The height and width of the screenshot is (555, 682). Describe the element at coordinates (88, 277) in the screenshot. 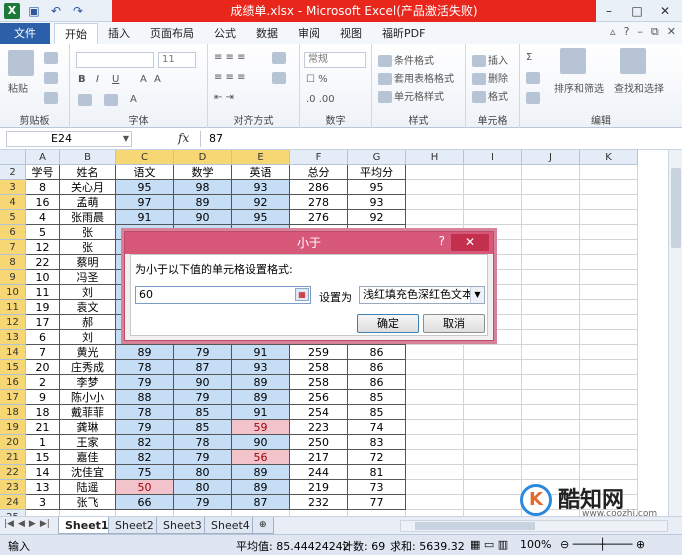

I see `cell: 冯圣` at that location.